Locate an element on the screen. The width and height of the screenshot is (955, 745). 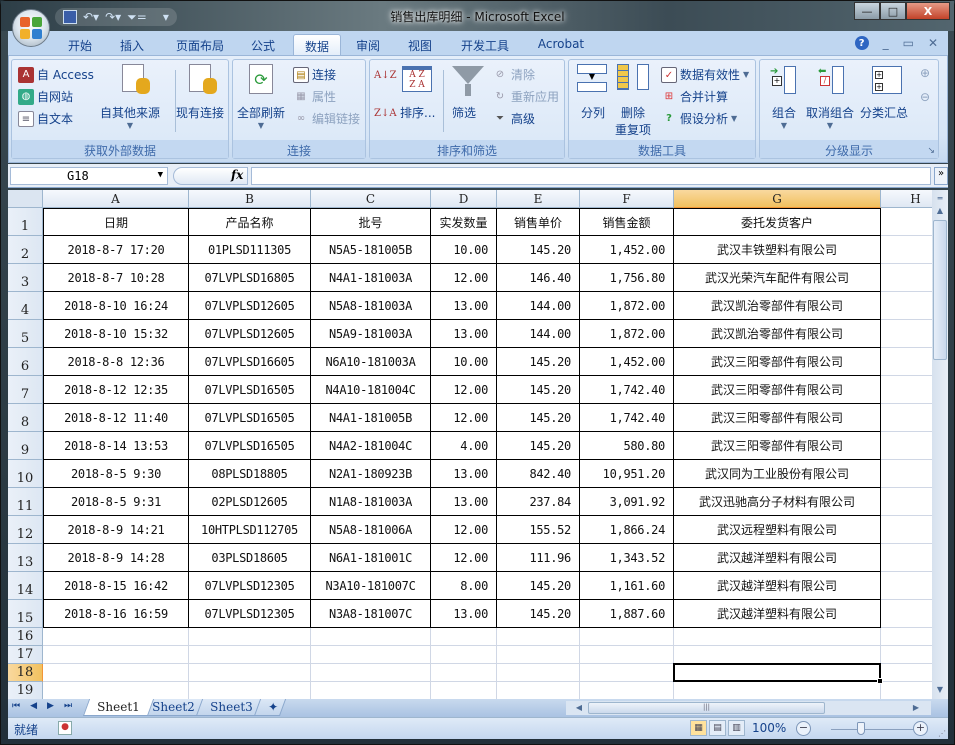
undo-icon: ↶▾ is located at coordinates (91, 17).